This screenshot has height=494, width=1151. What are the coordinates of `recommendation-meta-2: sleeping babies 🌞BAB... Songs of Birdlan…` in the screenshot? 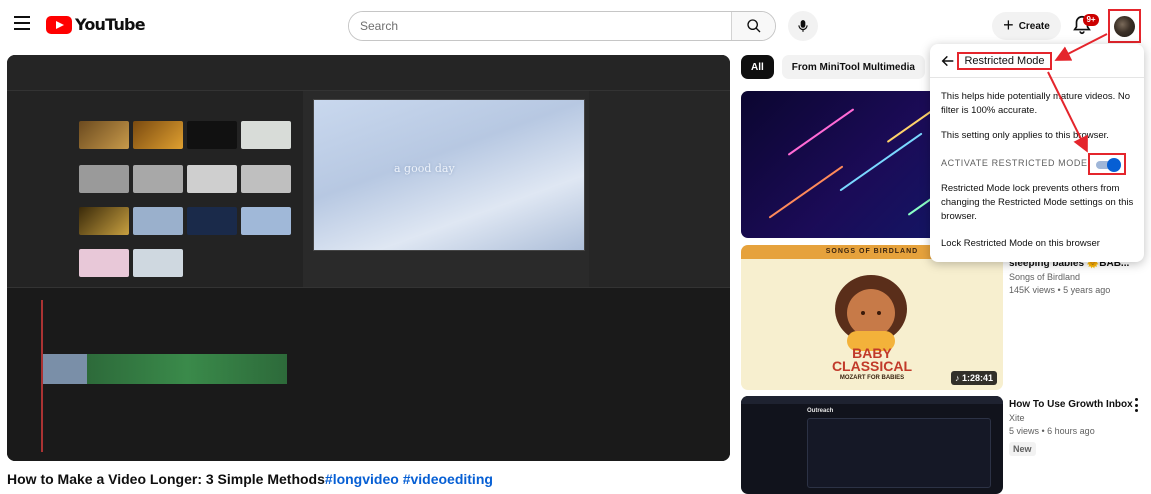 It's located at (1069, 278).